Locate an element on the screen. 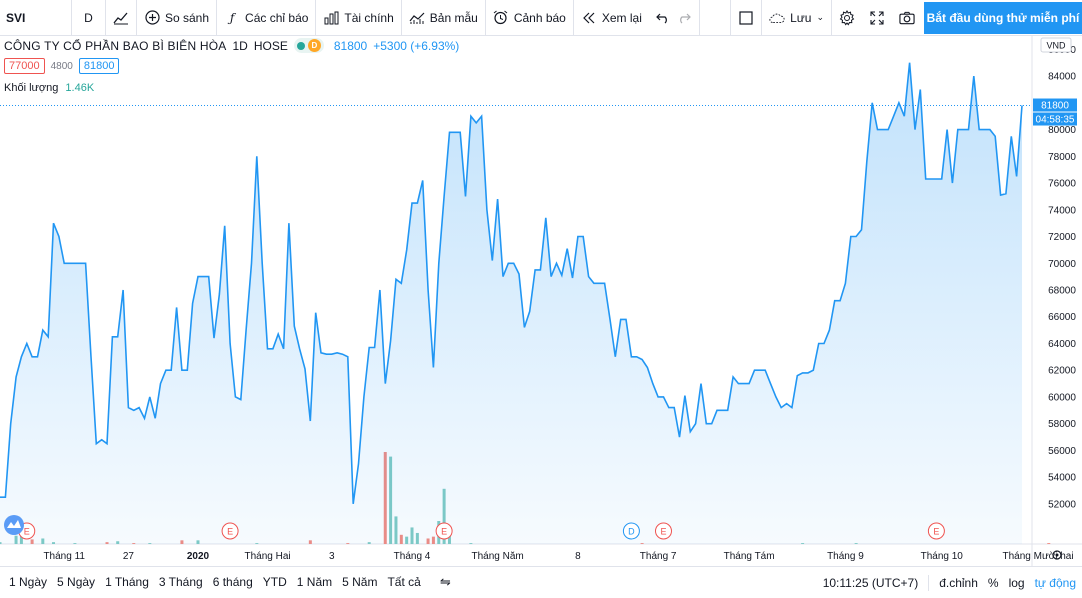 The image size is (1082, 598). bottom-right-controls: 10:11:25 (UTC+7) đ.chỉnh % log tự động is located at coordinates (949, 582).